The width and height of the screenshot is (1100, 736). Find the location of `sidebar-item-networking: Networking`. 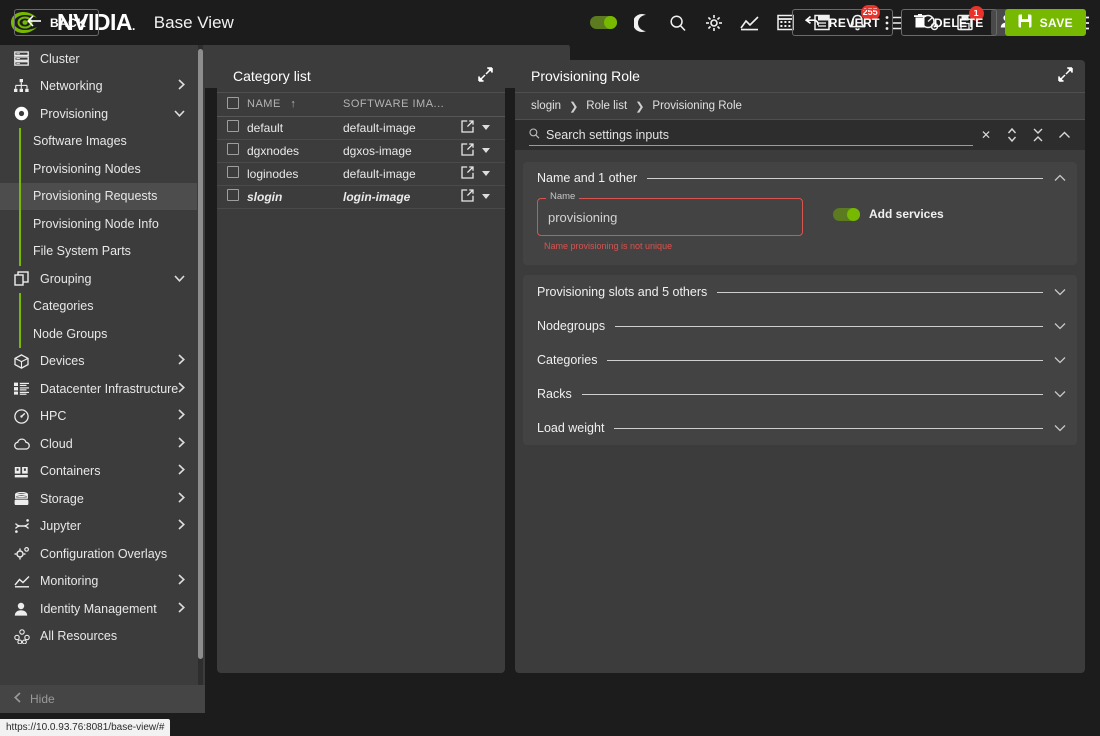

sidebar-item-networking: Networking is located at coordinates (98, 87).